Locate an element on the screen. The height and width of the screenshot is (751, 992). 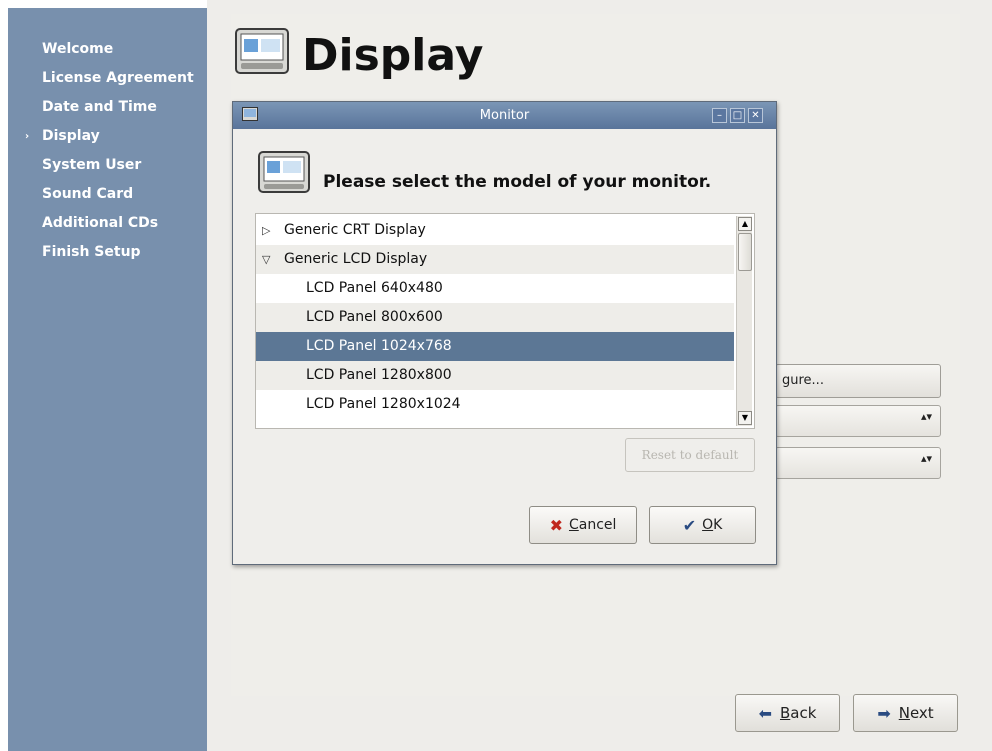
current-step-arrow-icon: › is located at coordinates (27, 136).